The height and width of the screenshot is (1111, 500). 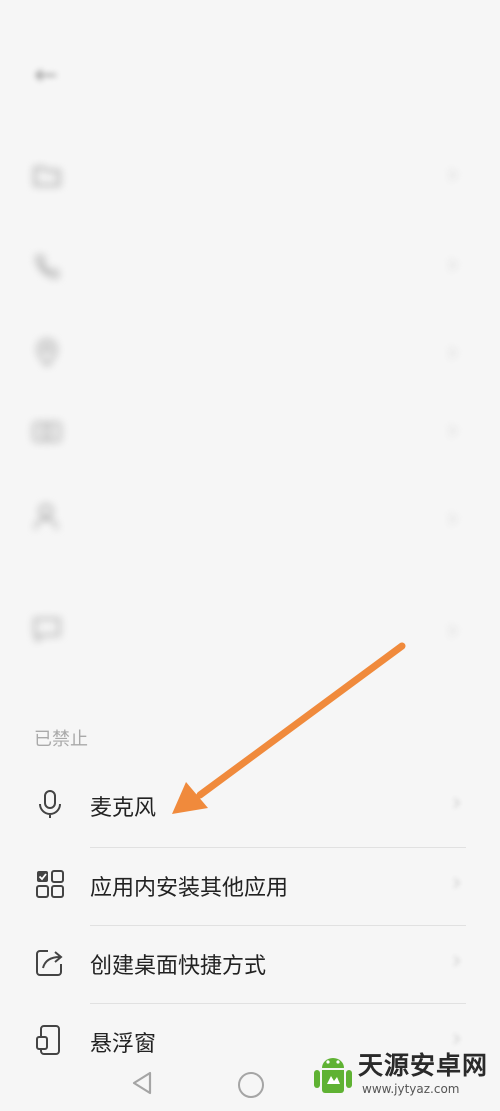 What do you see at coordinates (333, 1075) in the screenshot?
I see `watermark-logo-icon` at bounding box center [333, 1075].